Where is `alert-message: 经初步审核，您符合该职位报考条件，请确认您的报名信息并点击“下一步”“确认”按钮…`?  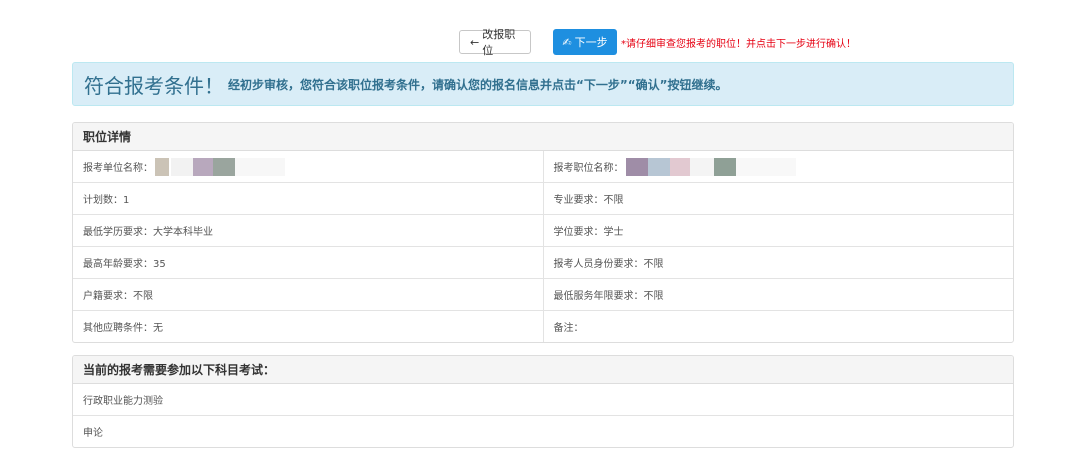 alert-message: 经初步审核，您符合该职位报考条件，请确认您的报名信息并点击“下一步”“确认”按钮… is located at coordinates (478, 84).